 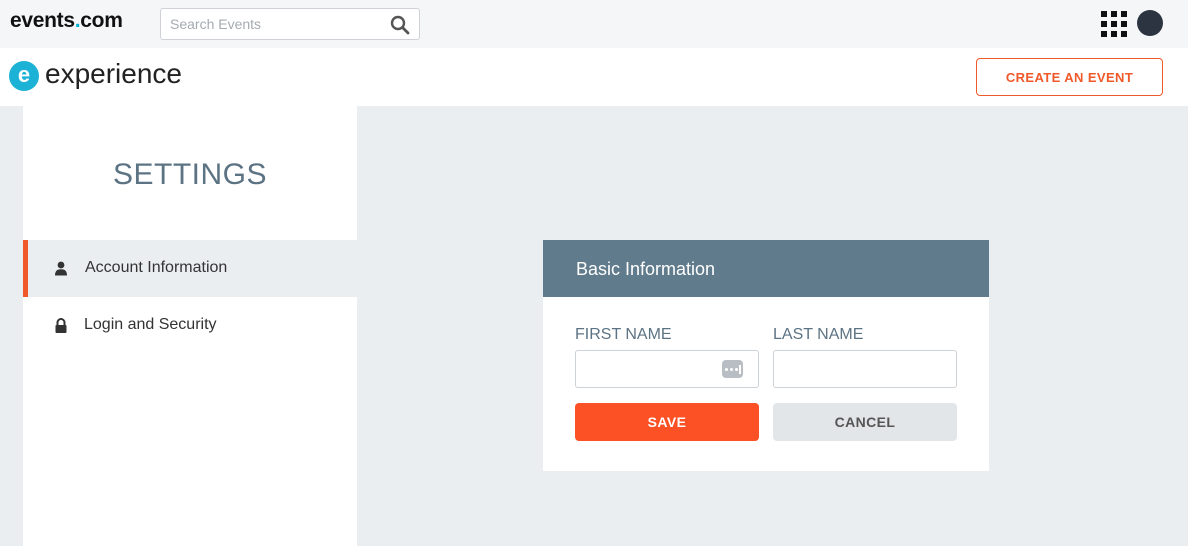 What do you see at coordinates (61, 268) in the screenshot?
I see `user-icon` at bounding box center [61, 268].